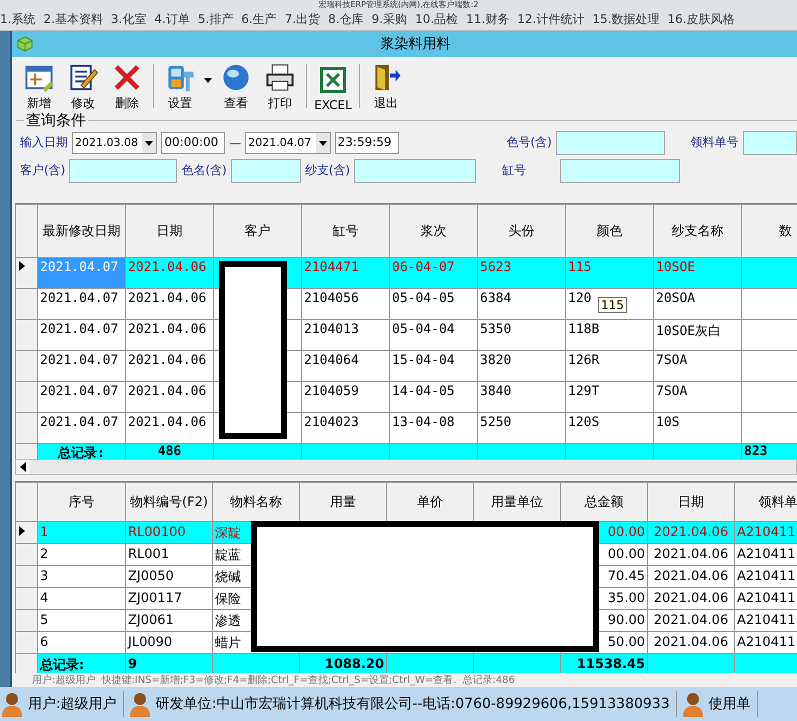 The height and width of the screenshot is (721, 797). Describe the element at coordinates (492, 19) in the screenshot. I see `menu-item: 11.财务` at that location.